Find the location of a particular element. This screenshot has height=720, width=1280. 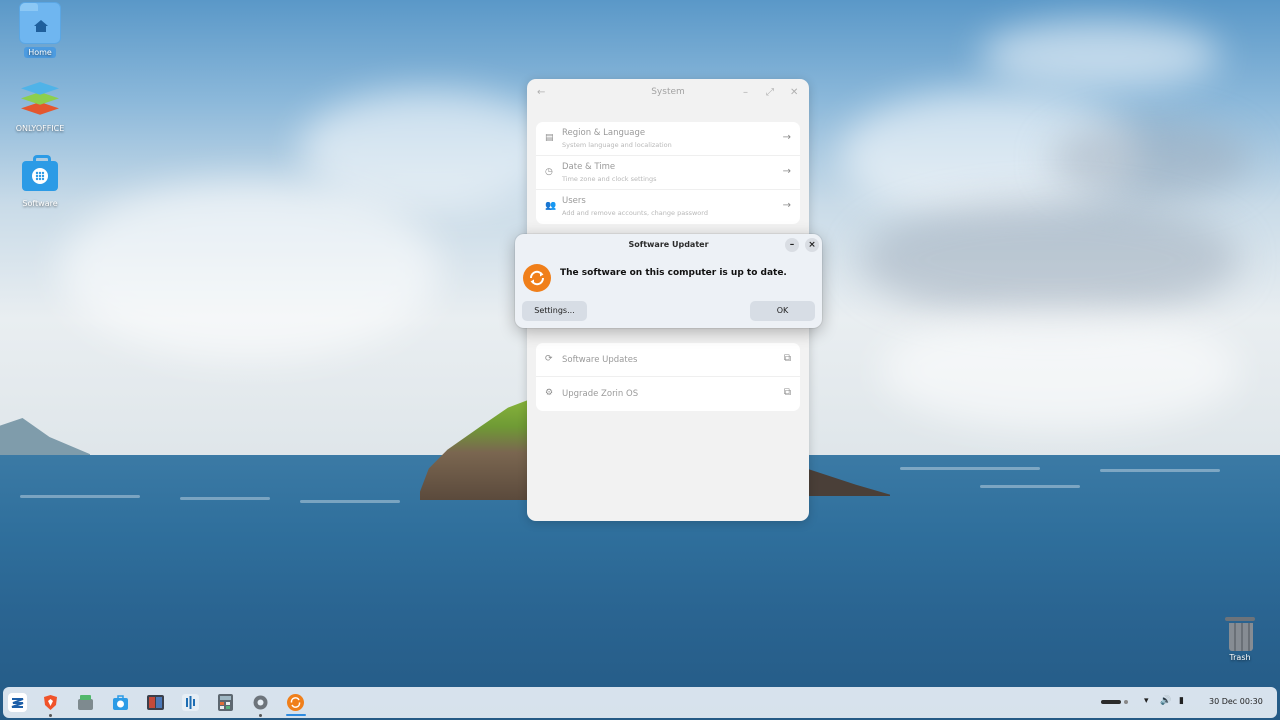

calculator-icon is located at coordinates (225, 702).